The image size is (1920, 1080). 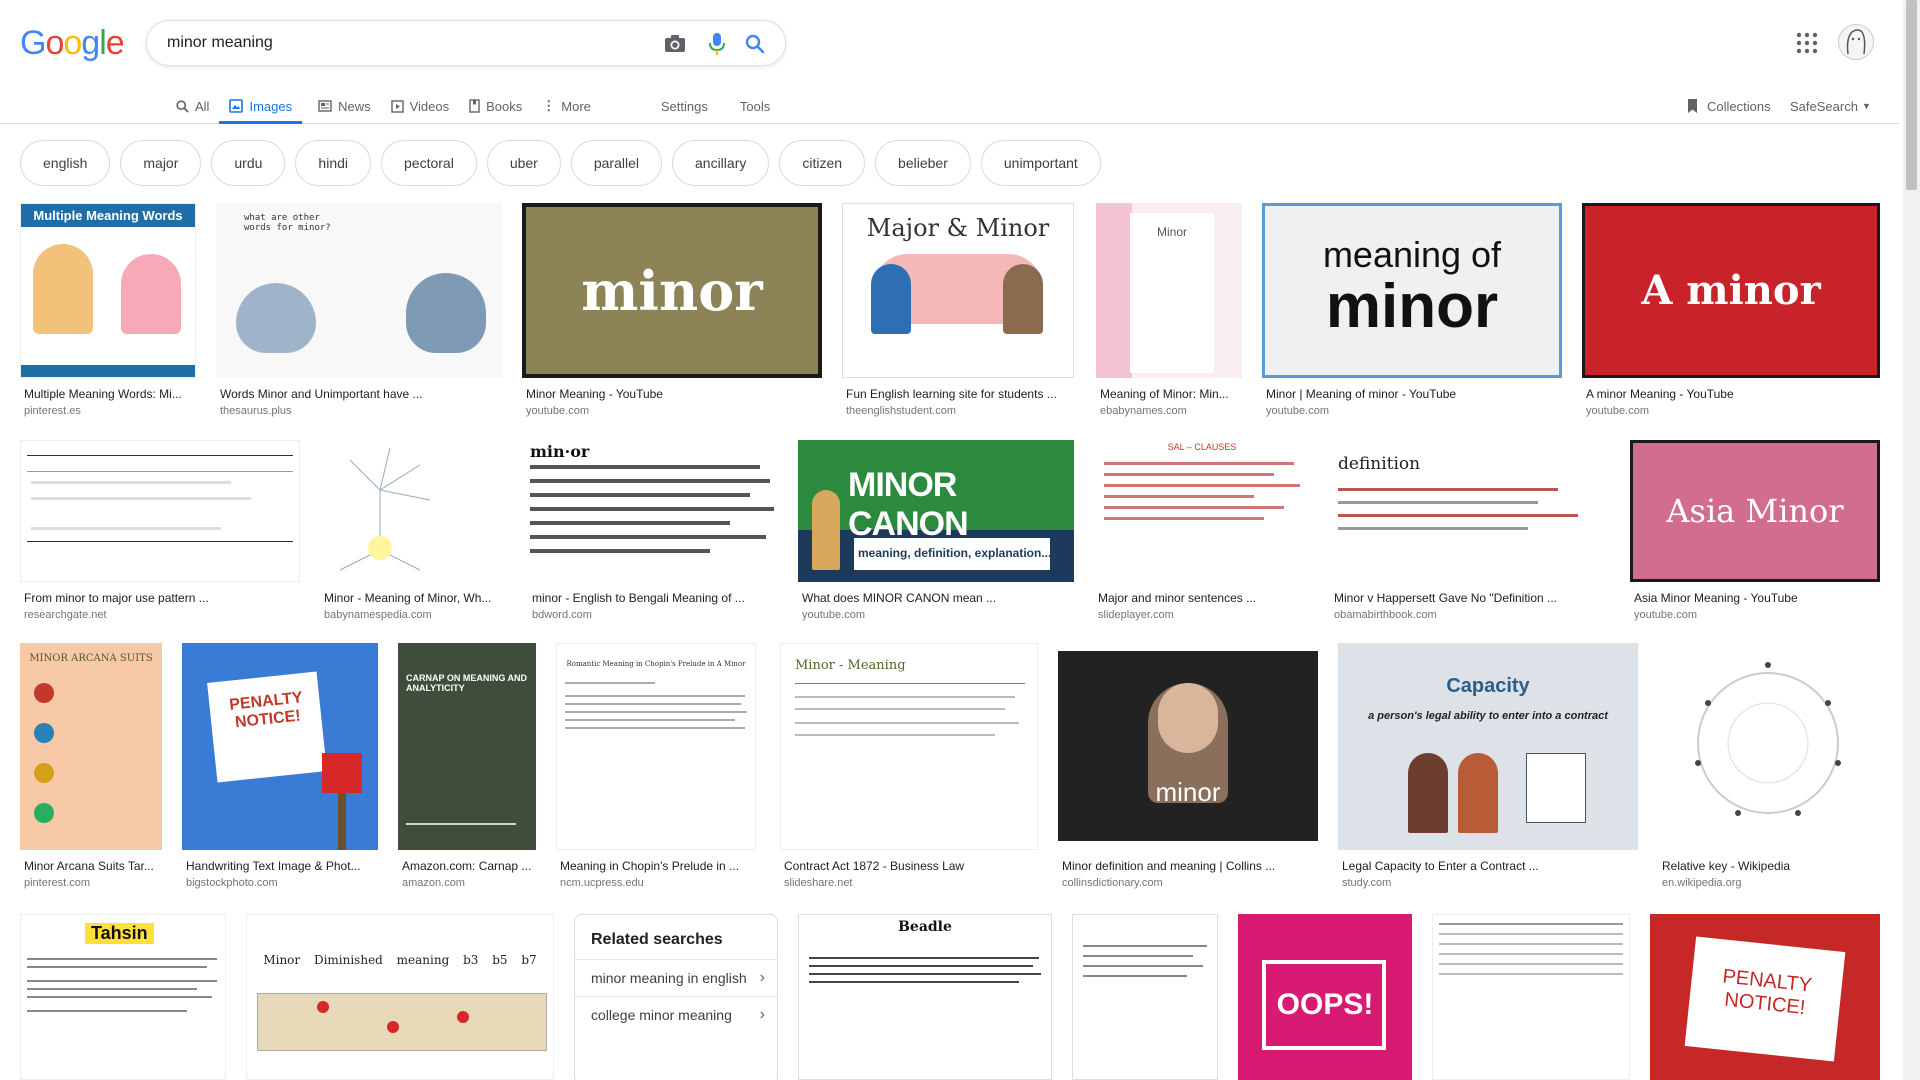 I want to click on related-search-item: minor meaning in english ›, so click(x=676, y=977).